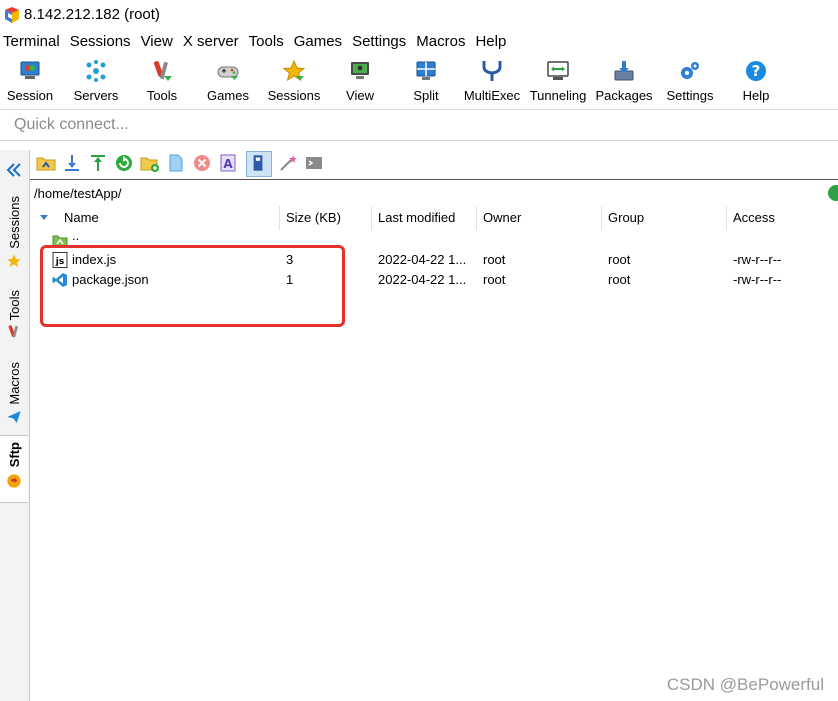  I want to click on magic-wand-icon, so click(288, 163).